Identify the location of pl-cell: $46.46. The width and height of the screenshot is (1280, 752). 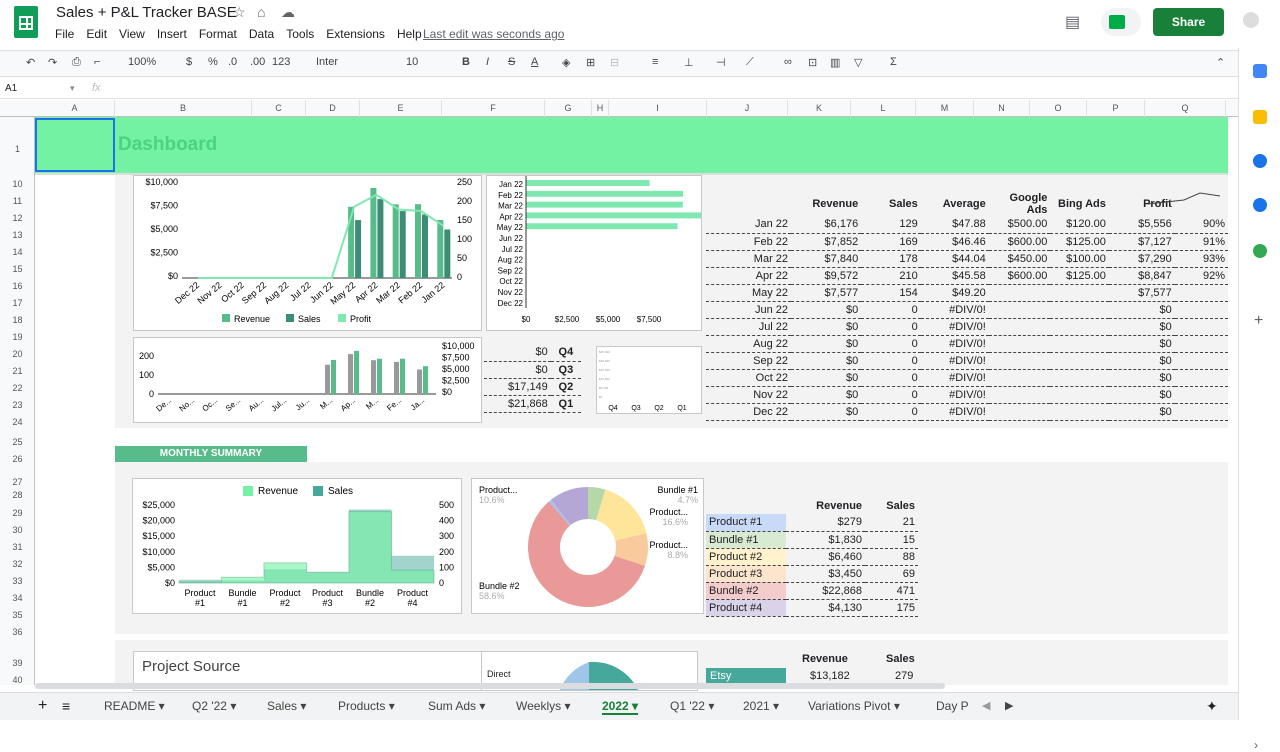
(954, 242).